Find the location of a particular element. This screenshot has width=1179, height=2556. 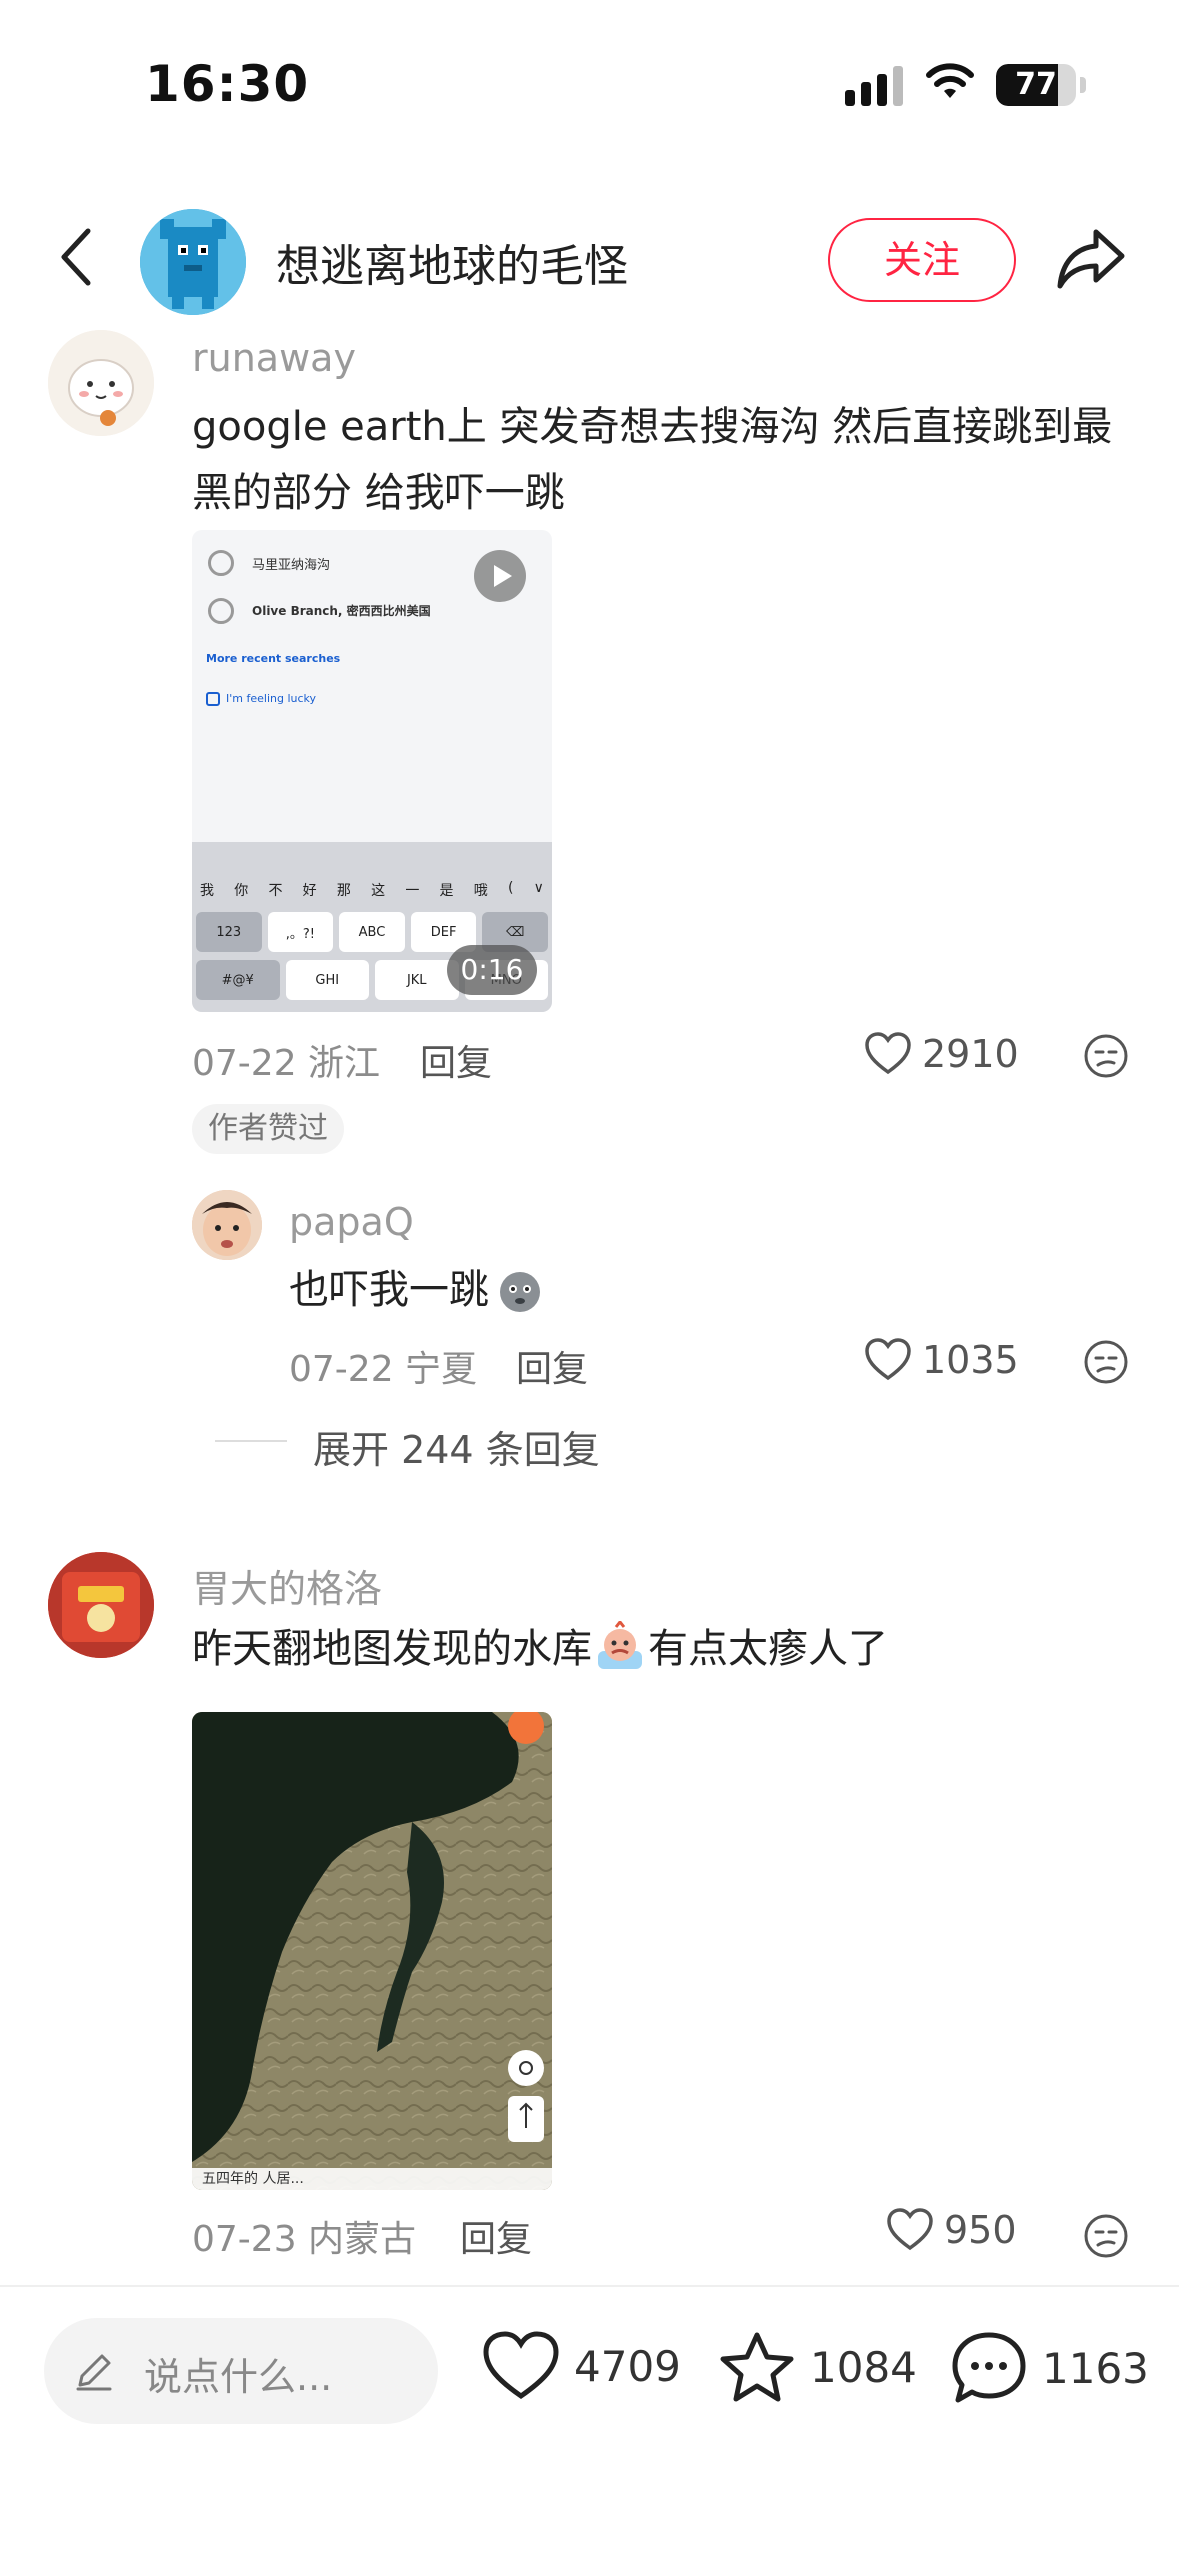

post-like-button: 4709 is located at coordinates (581, 2366).